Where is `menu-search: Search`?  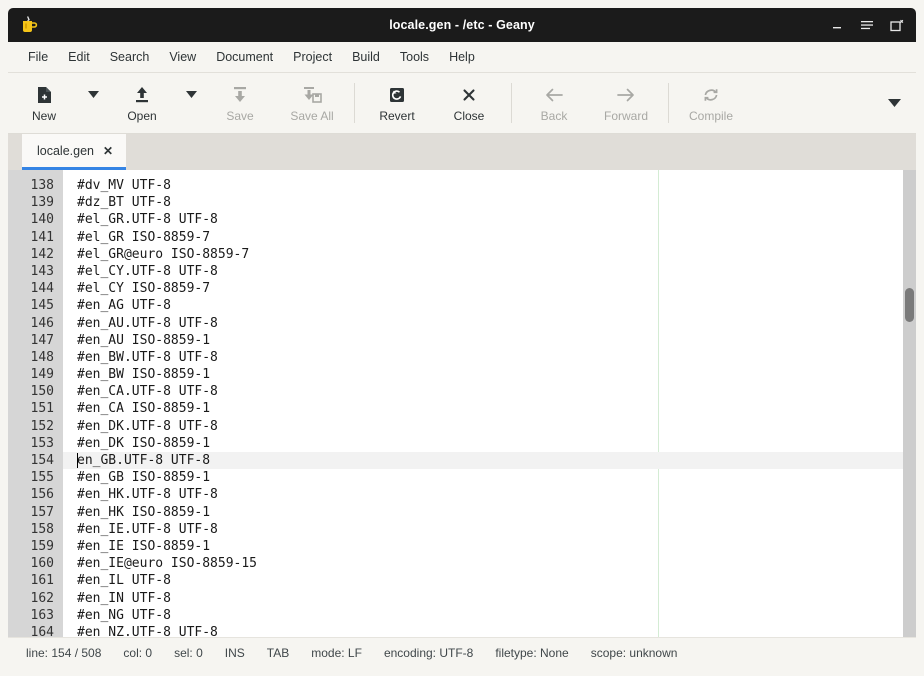
menu-search: Search is located at coordinates (130, 57).